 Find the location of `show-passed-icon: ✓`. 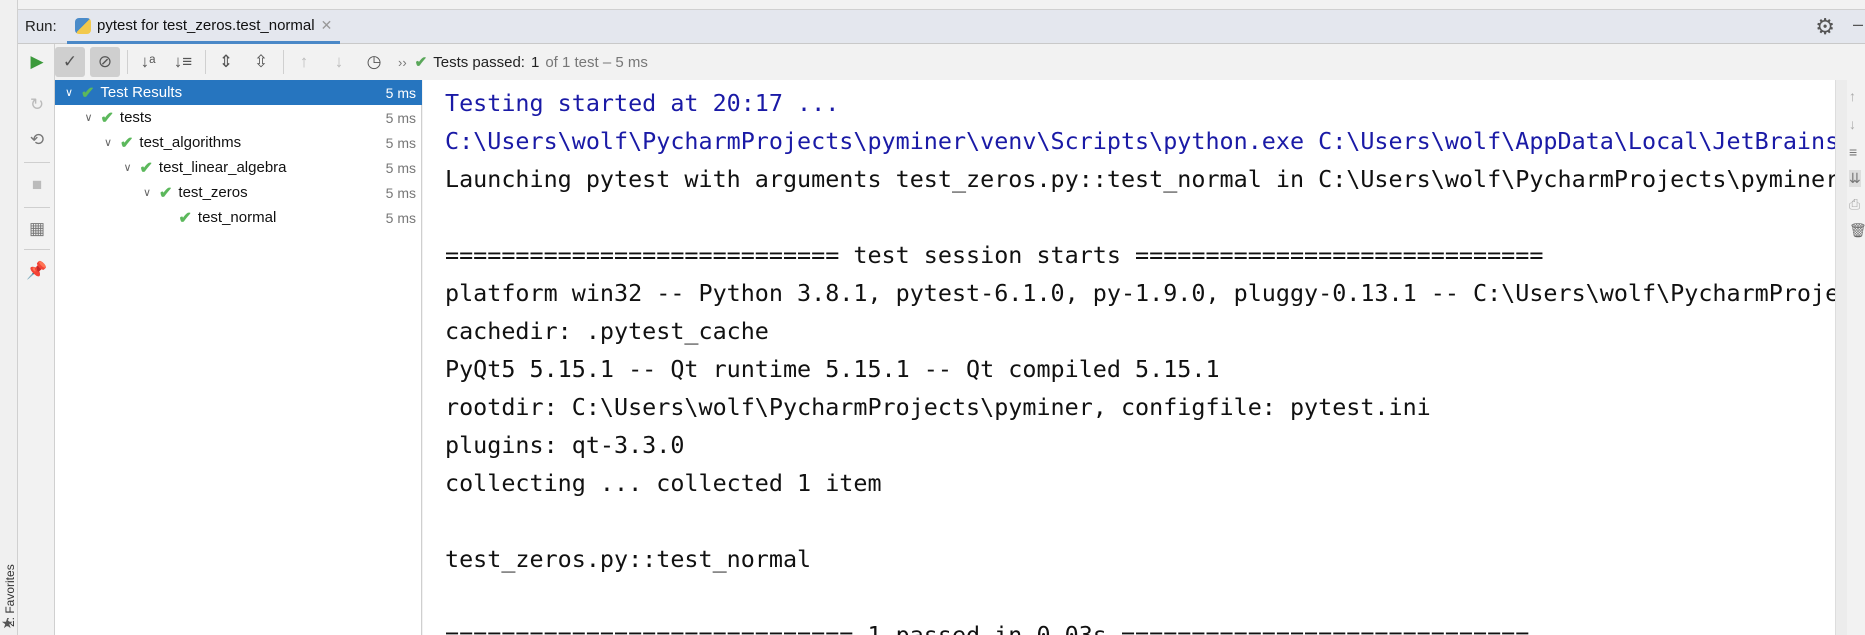

show-passed-icon: ✓ is located at coordinates (70, 62).